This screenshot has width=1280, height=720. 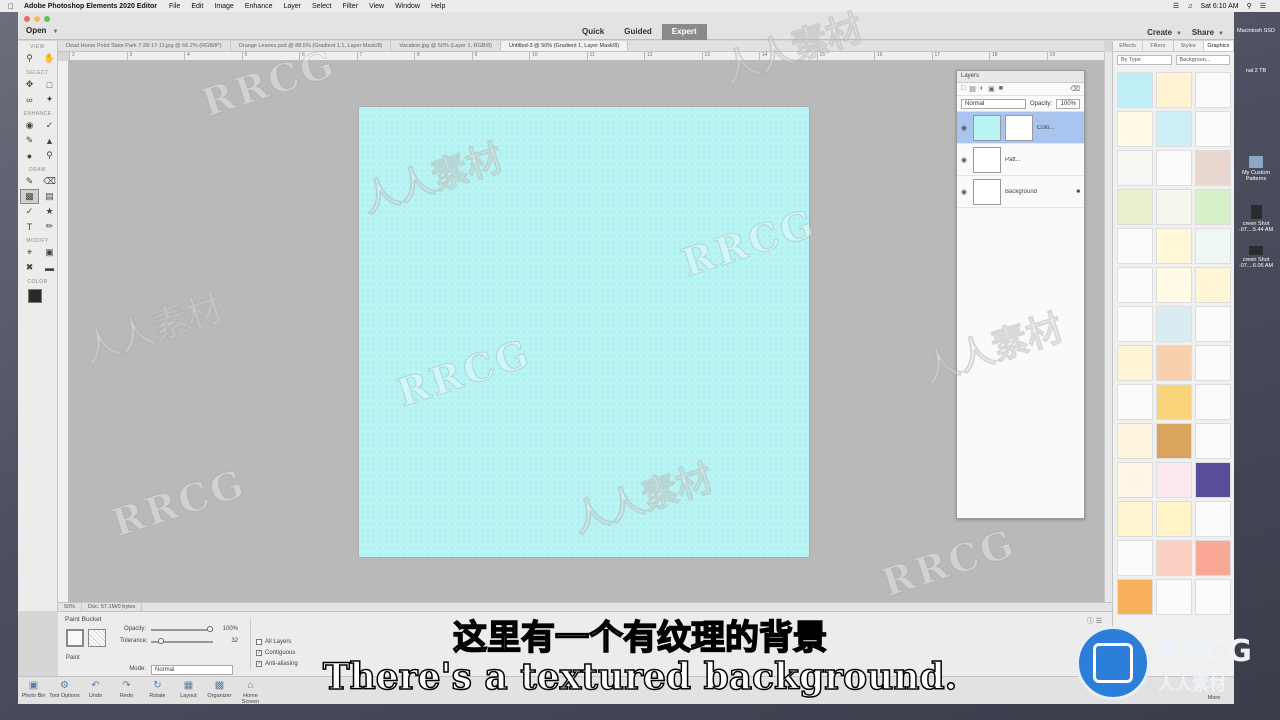 What do you see at coordinates (49, 196) in the screenshot?
I see `gradient-icon: ▤` at bounding box center [49, 196].